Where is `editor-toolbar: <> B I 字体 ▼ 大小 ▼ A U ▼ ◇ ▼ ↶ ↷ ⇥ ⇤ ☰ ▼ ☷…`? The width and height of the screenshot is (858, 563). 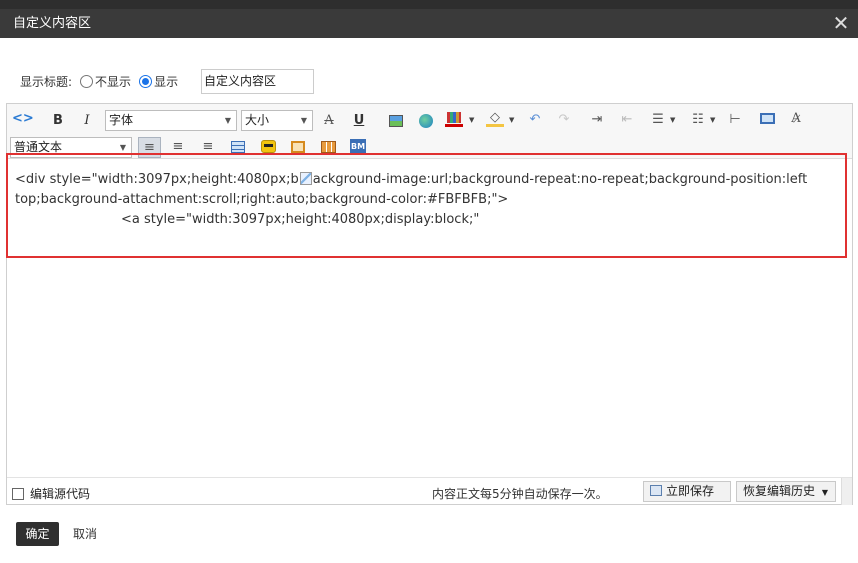
editor-toolbar: <> B I 字体 ▼ 大小 ▼ A U ▼ ◇ ▼ ↶ ↷ ⇥ ⇤ ☰ ▼ ☷… is located at coordinates (429, 131).